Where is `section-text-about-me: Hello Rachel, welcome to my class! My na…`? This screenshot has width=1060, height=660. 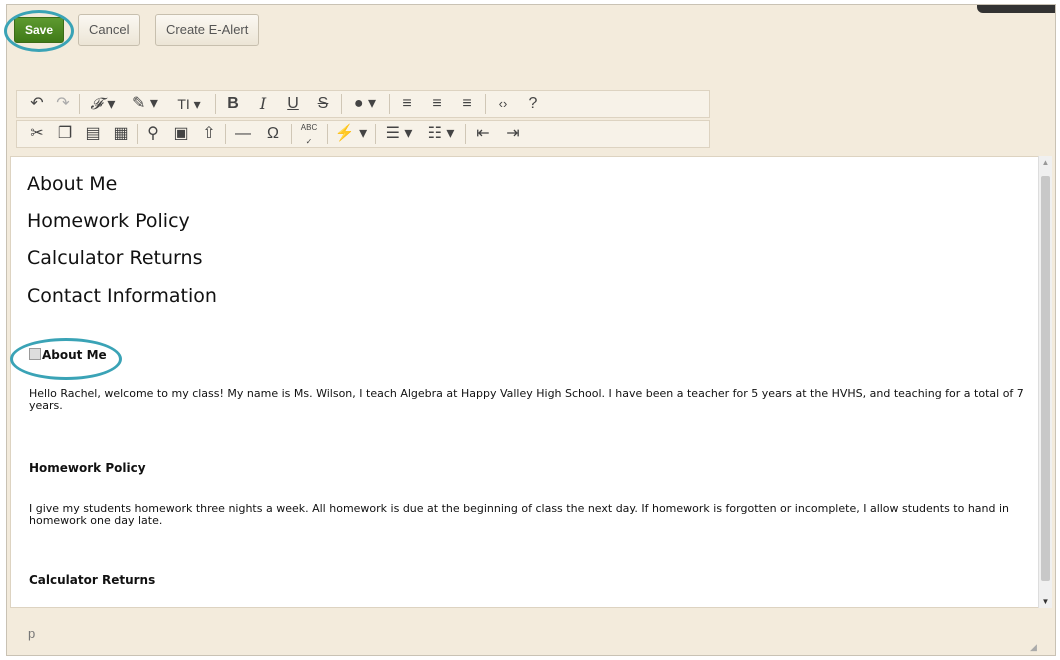
section-text-about-me: Hello Rachel, welcome to my class! My na… is located at coordinates (521, 400).